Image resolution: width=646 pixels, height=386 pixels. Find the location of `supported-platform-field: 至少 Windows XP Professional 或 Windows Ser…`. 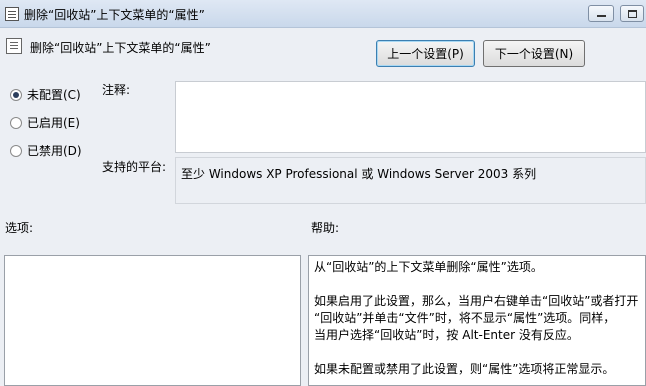

supported-platform-field: 至少 Windows XP Professional 或 Windows Ser… is located at coordinates (410, 180).